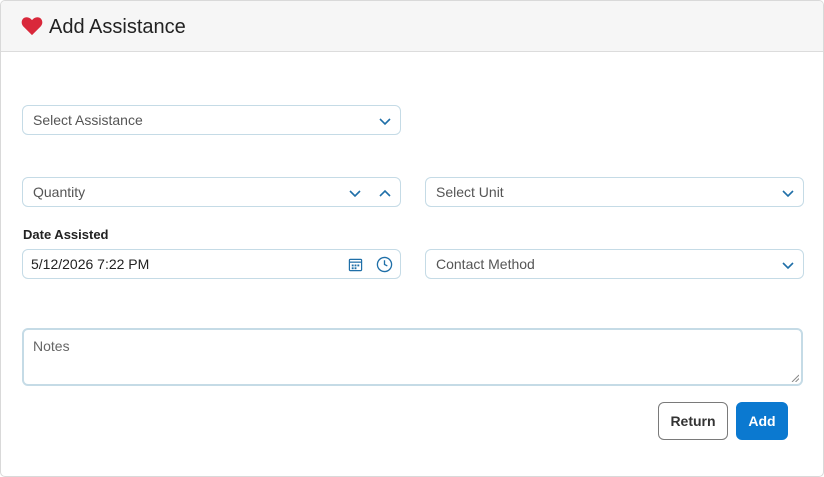  Describe the element at coordinates (355, 264) in the screenshot. I see `calendar-icon` at that location.